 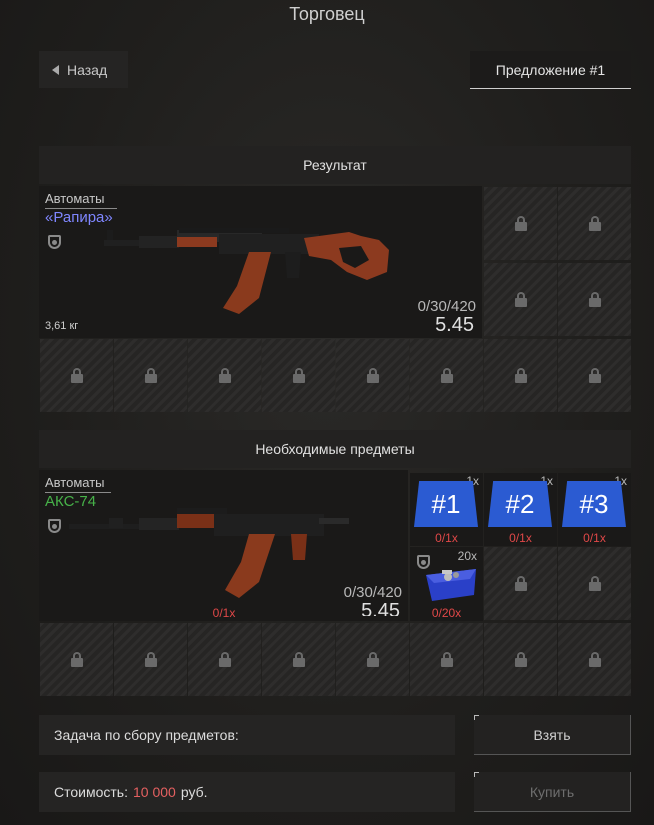 I want to click on item-weight: 3,61 кг, so click(x=62, y=326).